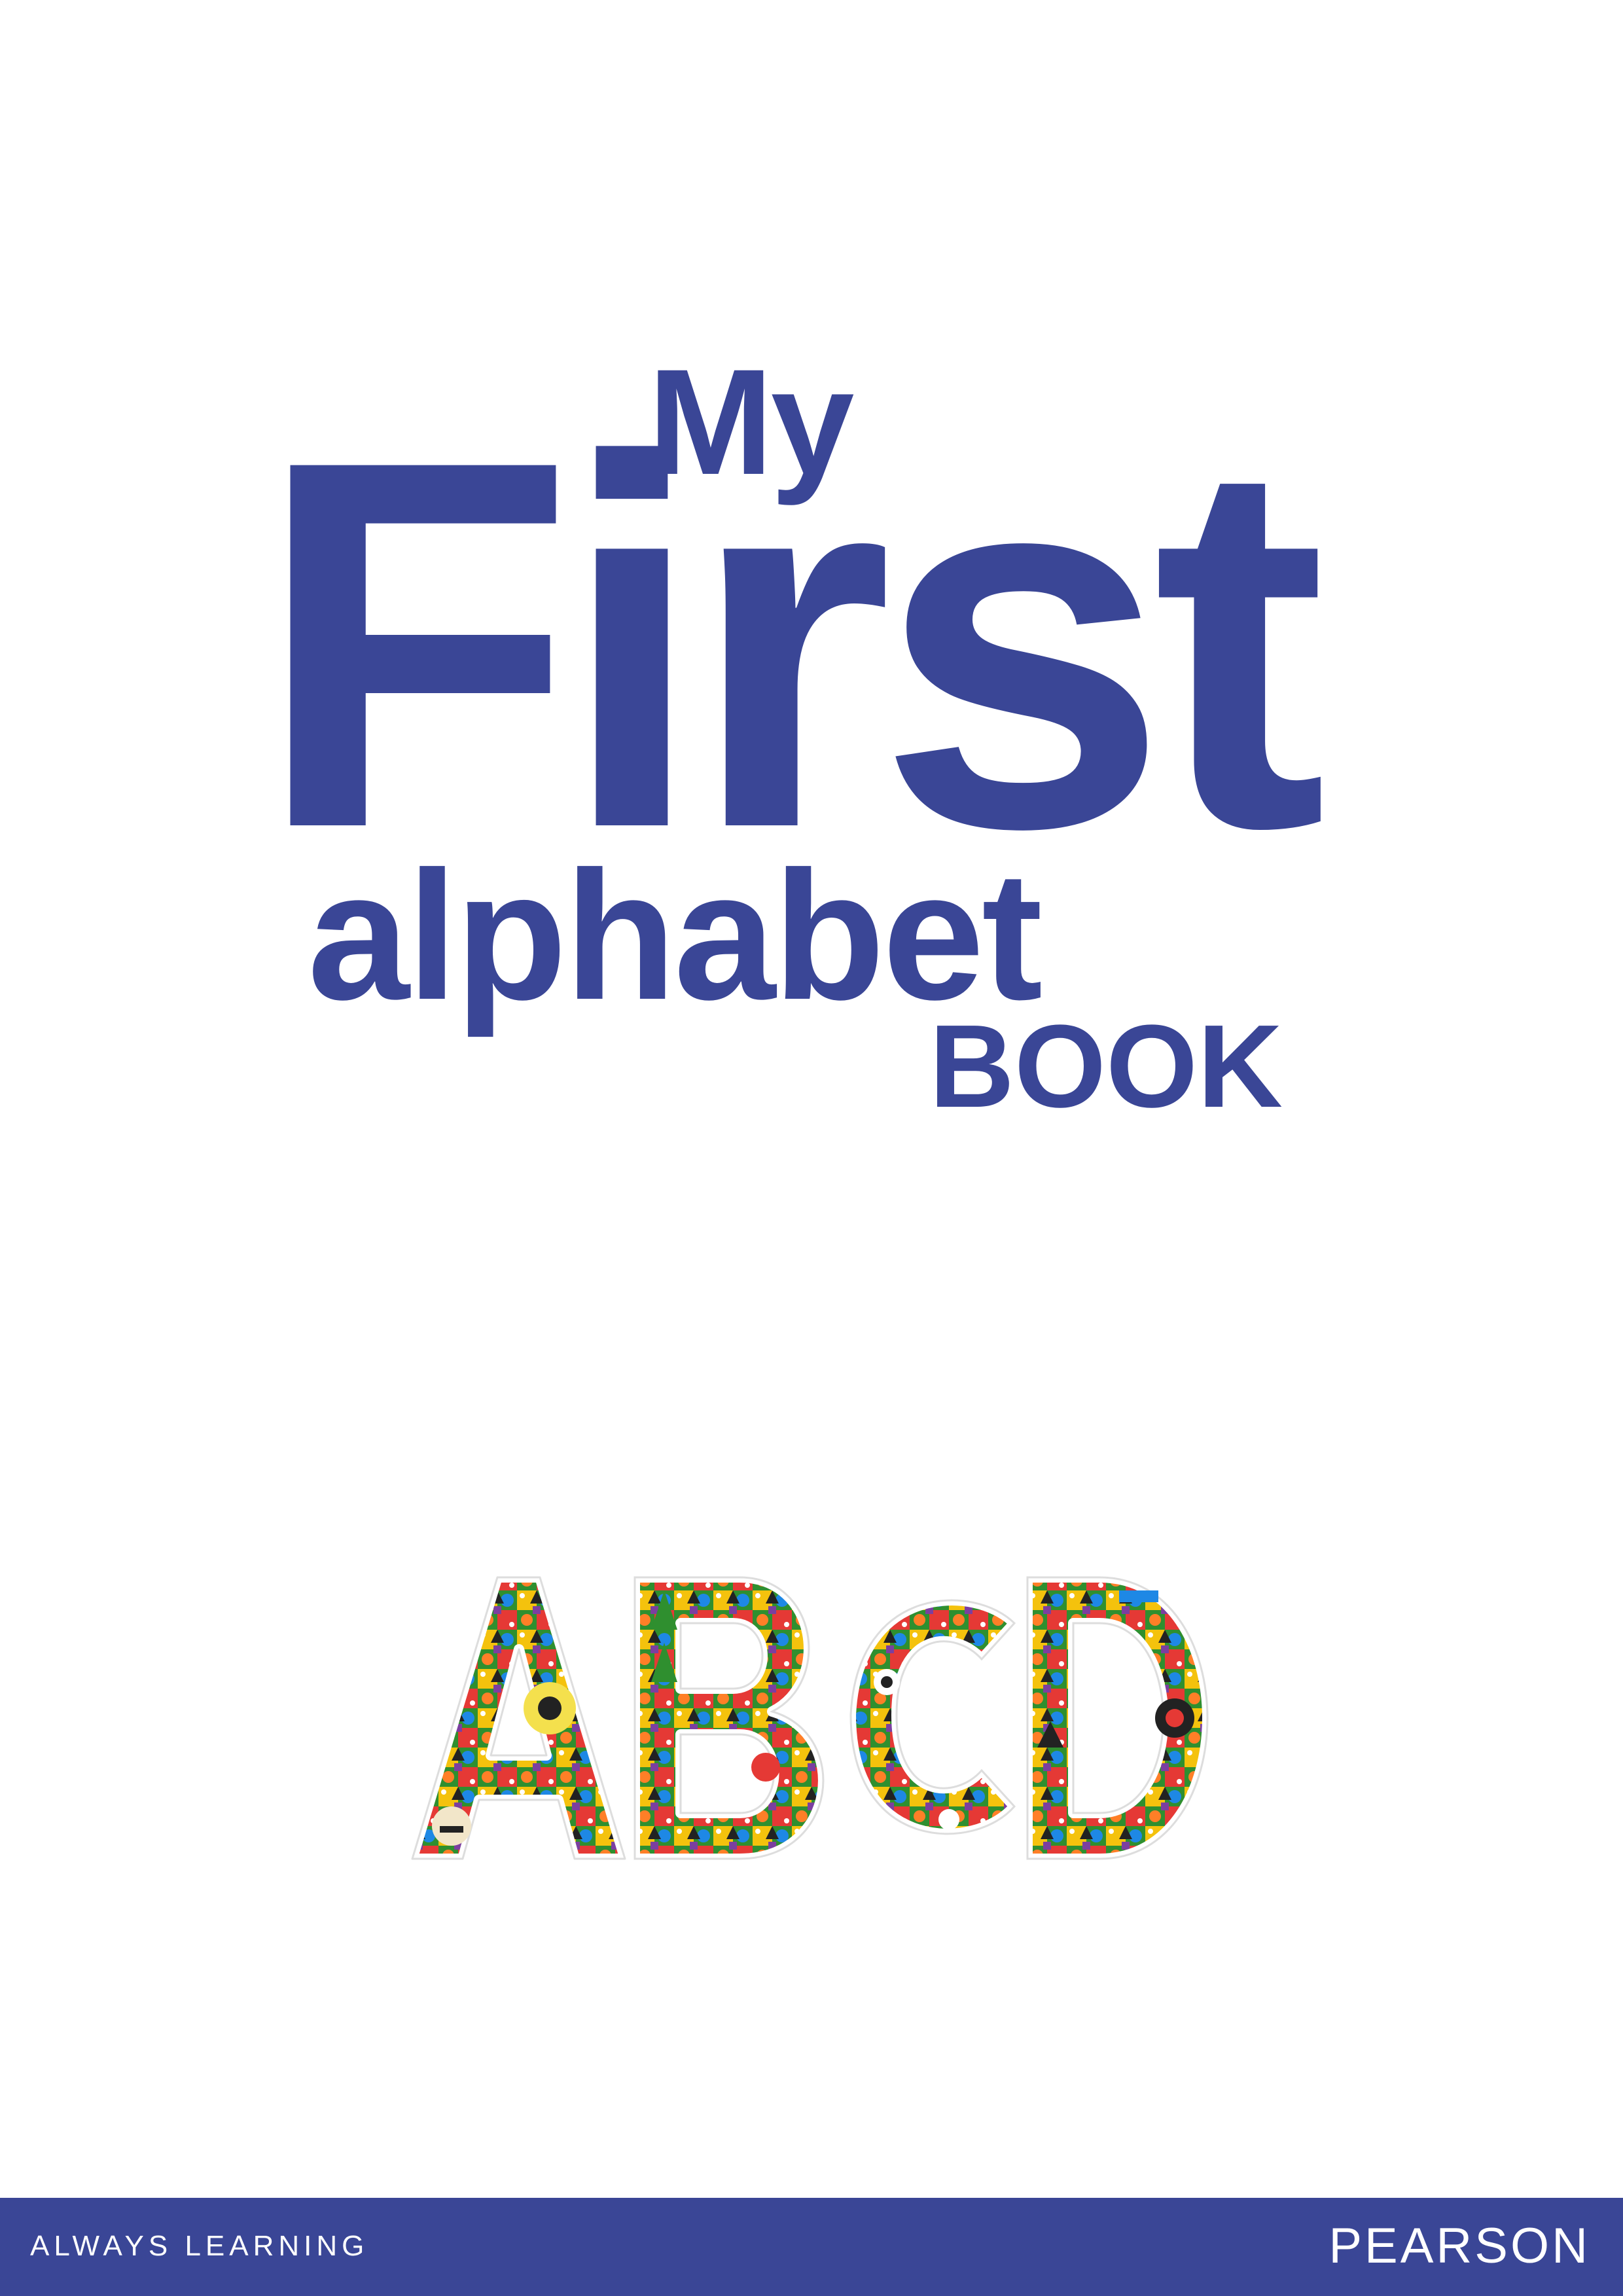 The width and height of the screenshot is (1623, 2296). Describe the element at coordinates (1117, 1718) in the screenshot. I see `letter-d-icon` at that location.